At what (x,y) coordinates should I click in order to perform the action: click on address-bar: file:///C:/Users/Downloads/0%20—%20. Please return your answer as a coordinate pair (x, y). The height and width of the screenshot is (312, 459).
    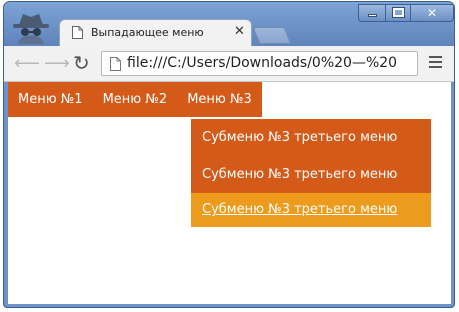
    Looking at the image, I should click on (259, 63).